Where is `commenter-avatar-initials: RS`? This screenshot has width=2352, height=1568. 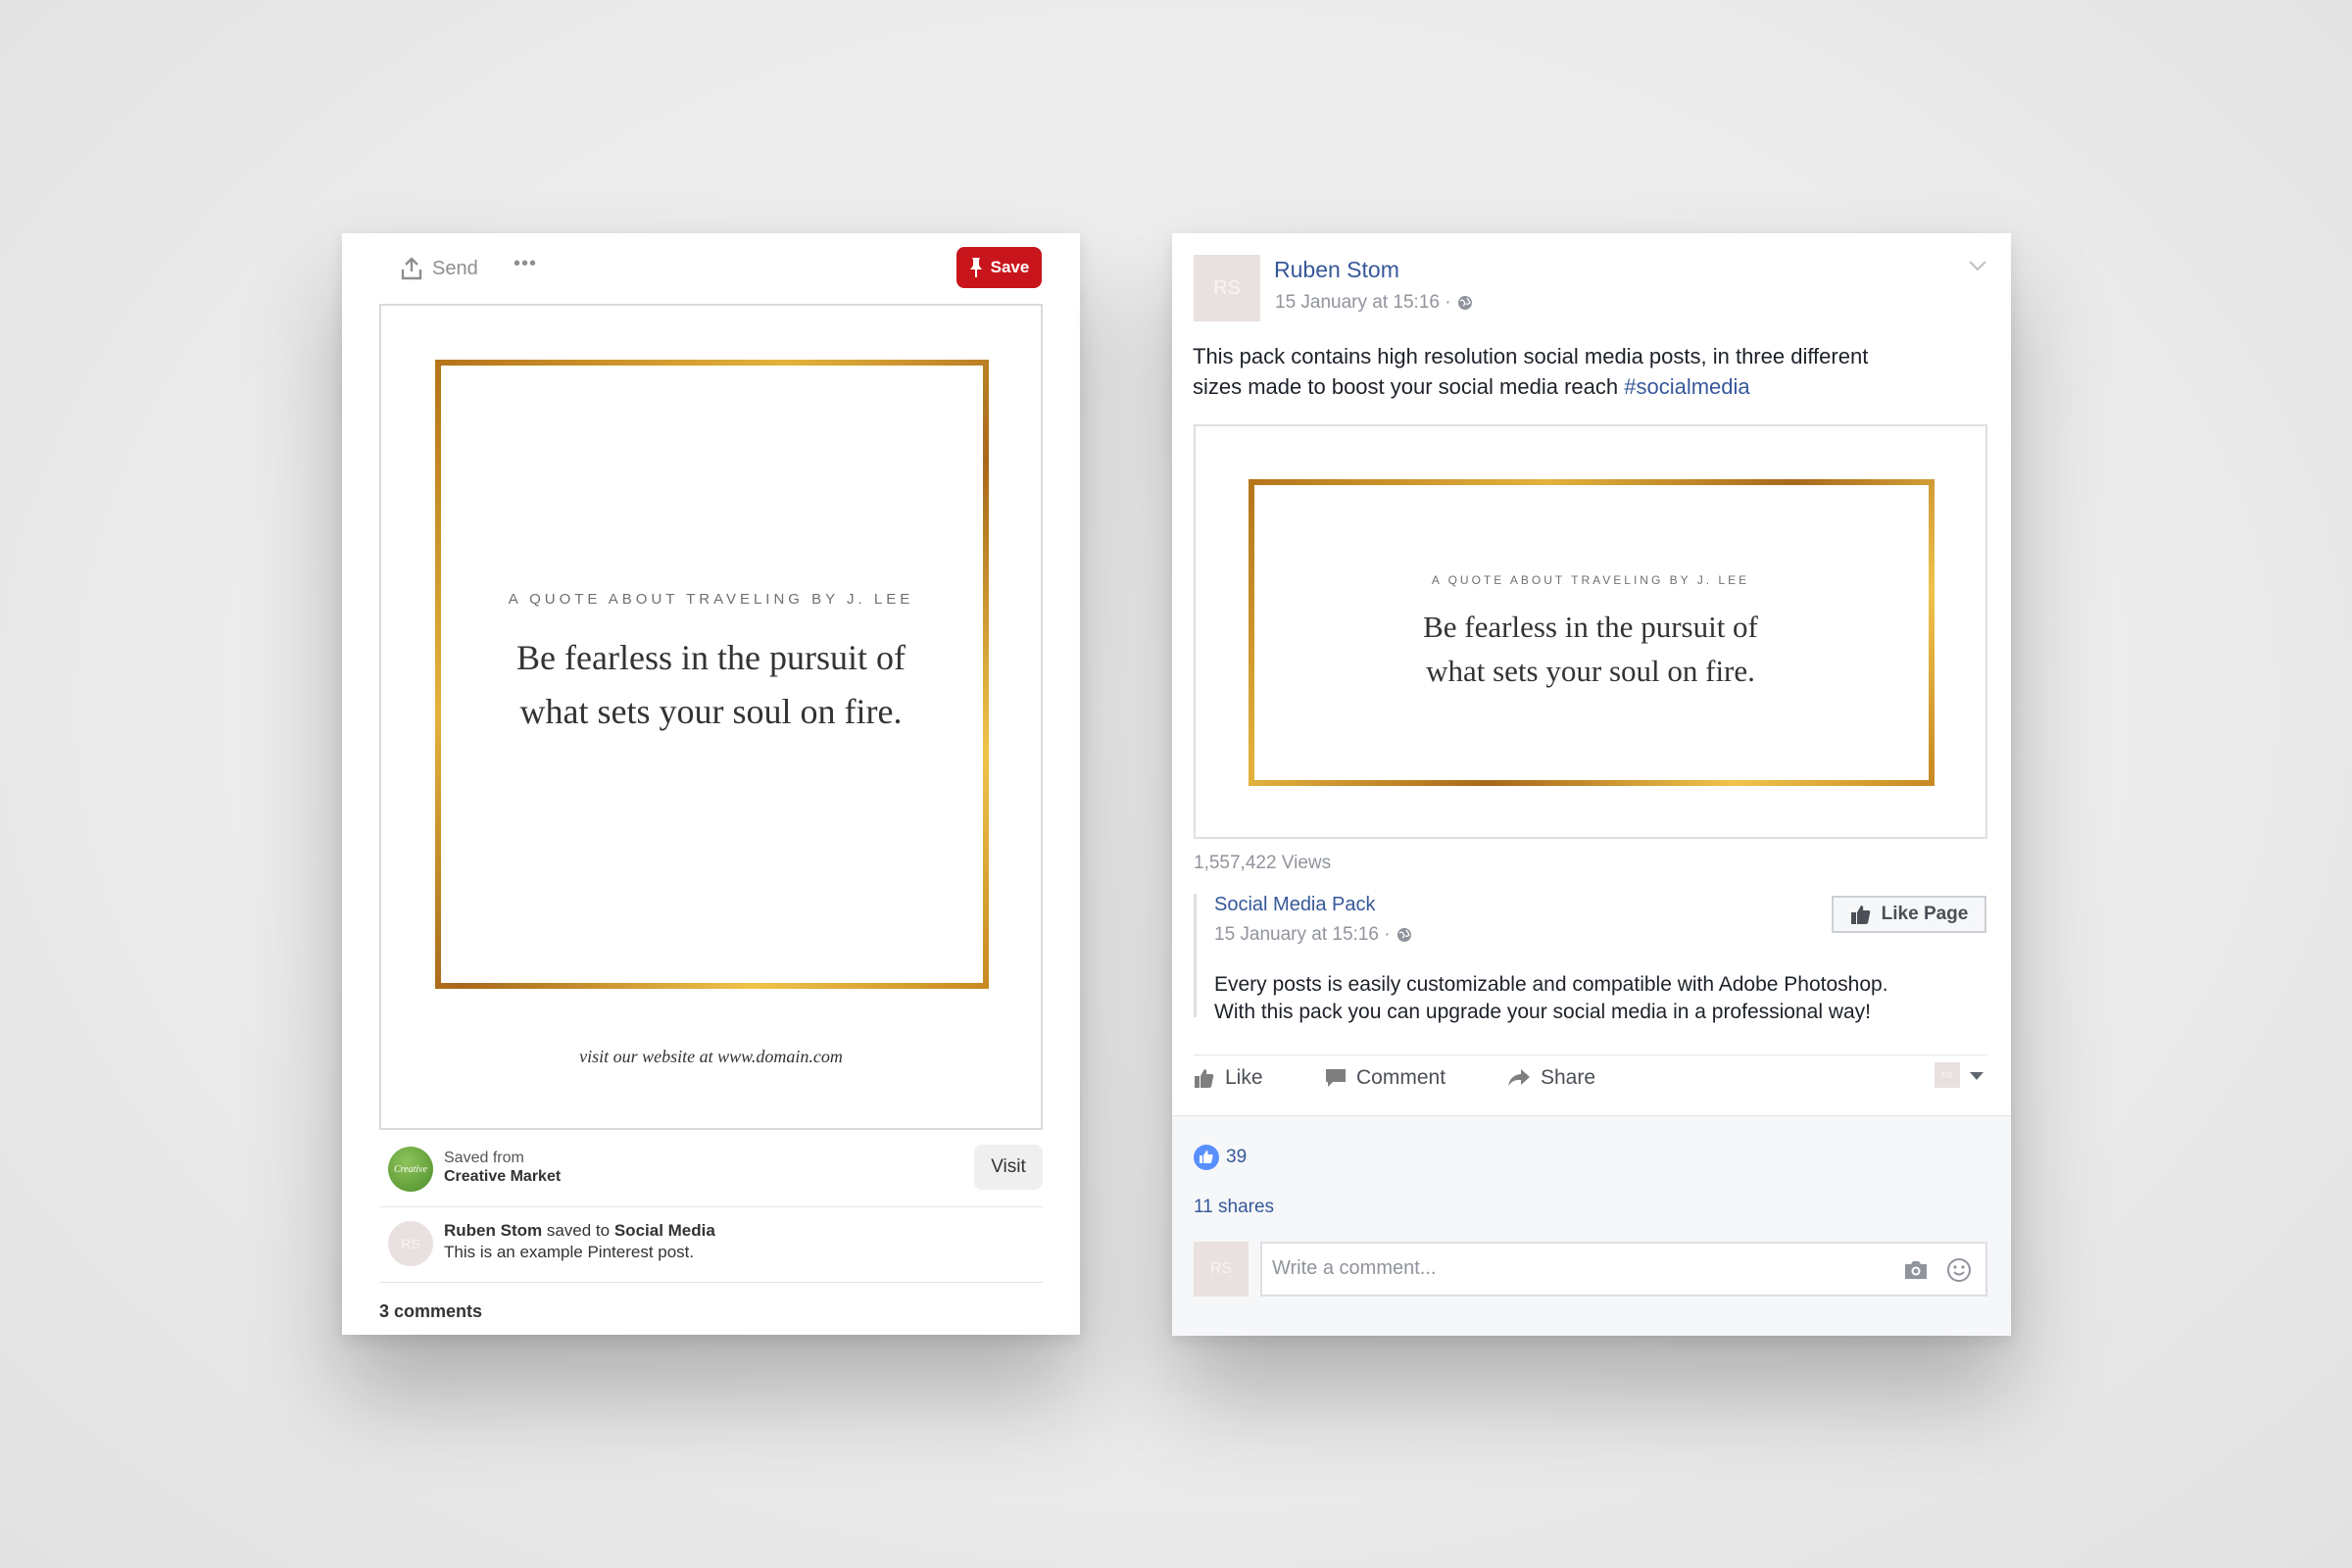 commenter-avatar-initials: RS is located at coordinates (1221, 1268).